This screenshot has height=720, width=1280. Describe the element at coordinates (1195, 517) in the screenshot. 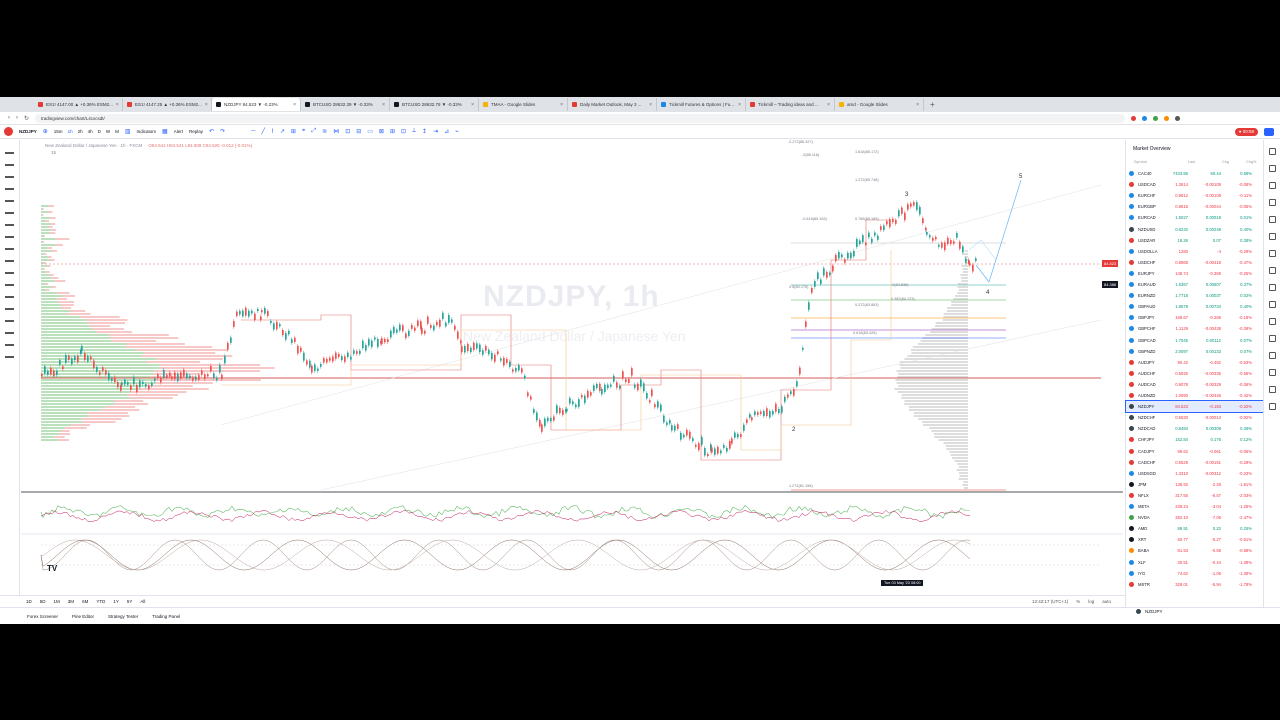

I see `watchlist-row: NVDA 282.10 -7.06 -2.47%` at that location.